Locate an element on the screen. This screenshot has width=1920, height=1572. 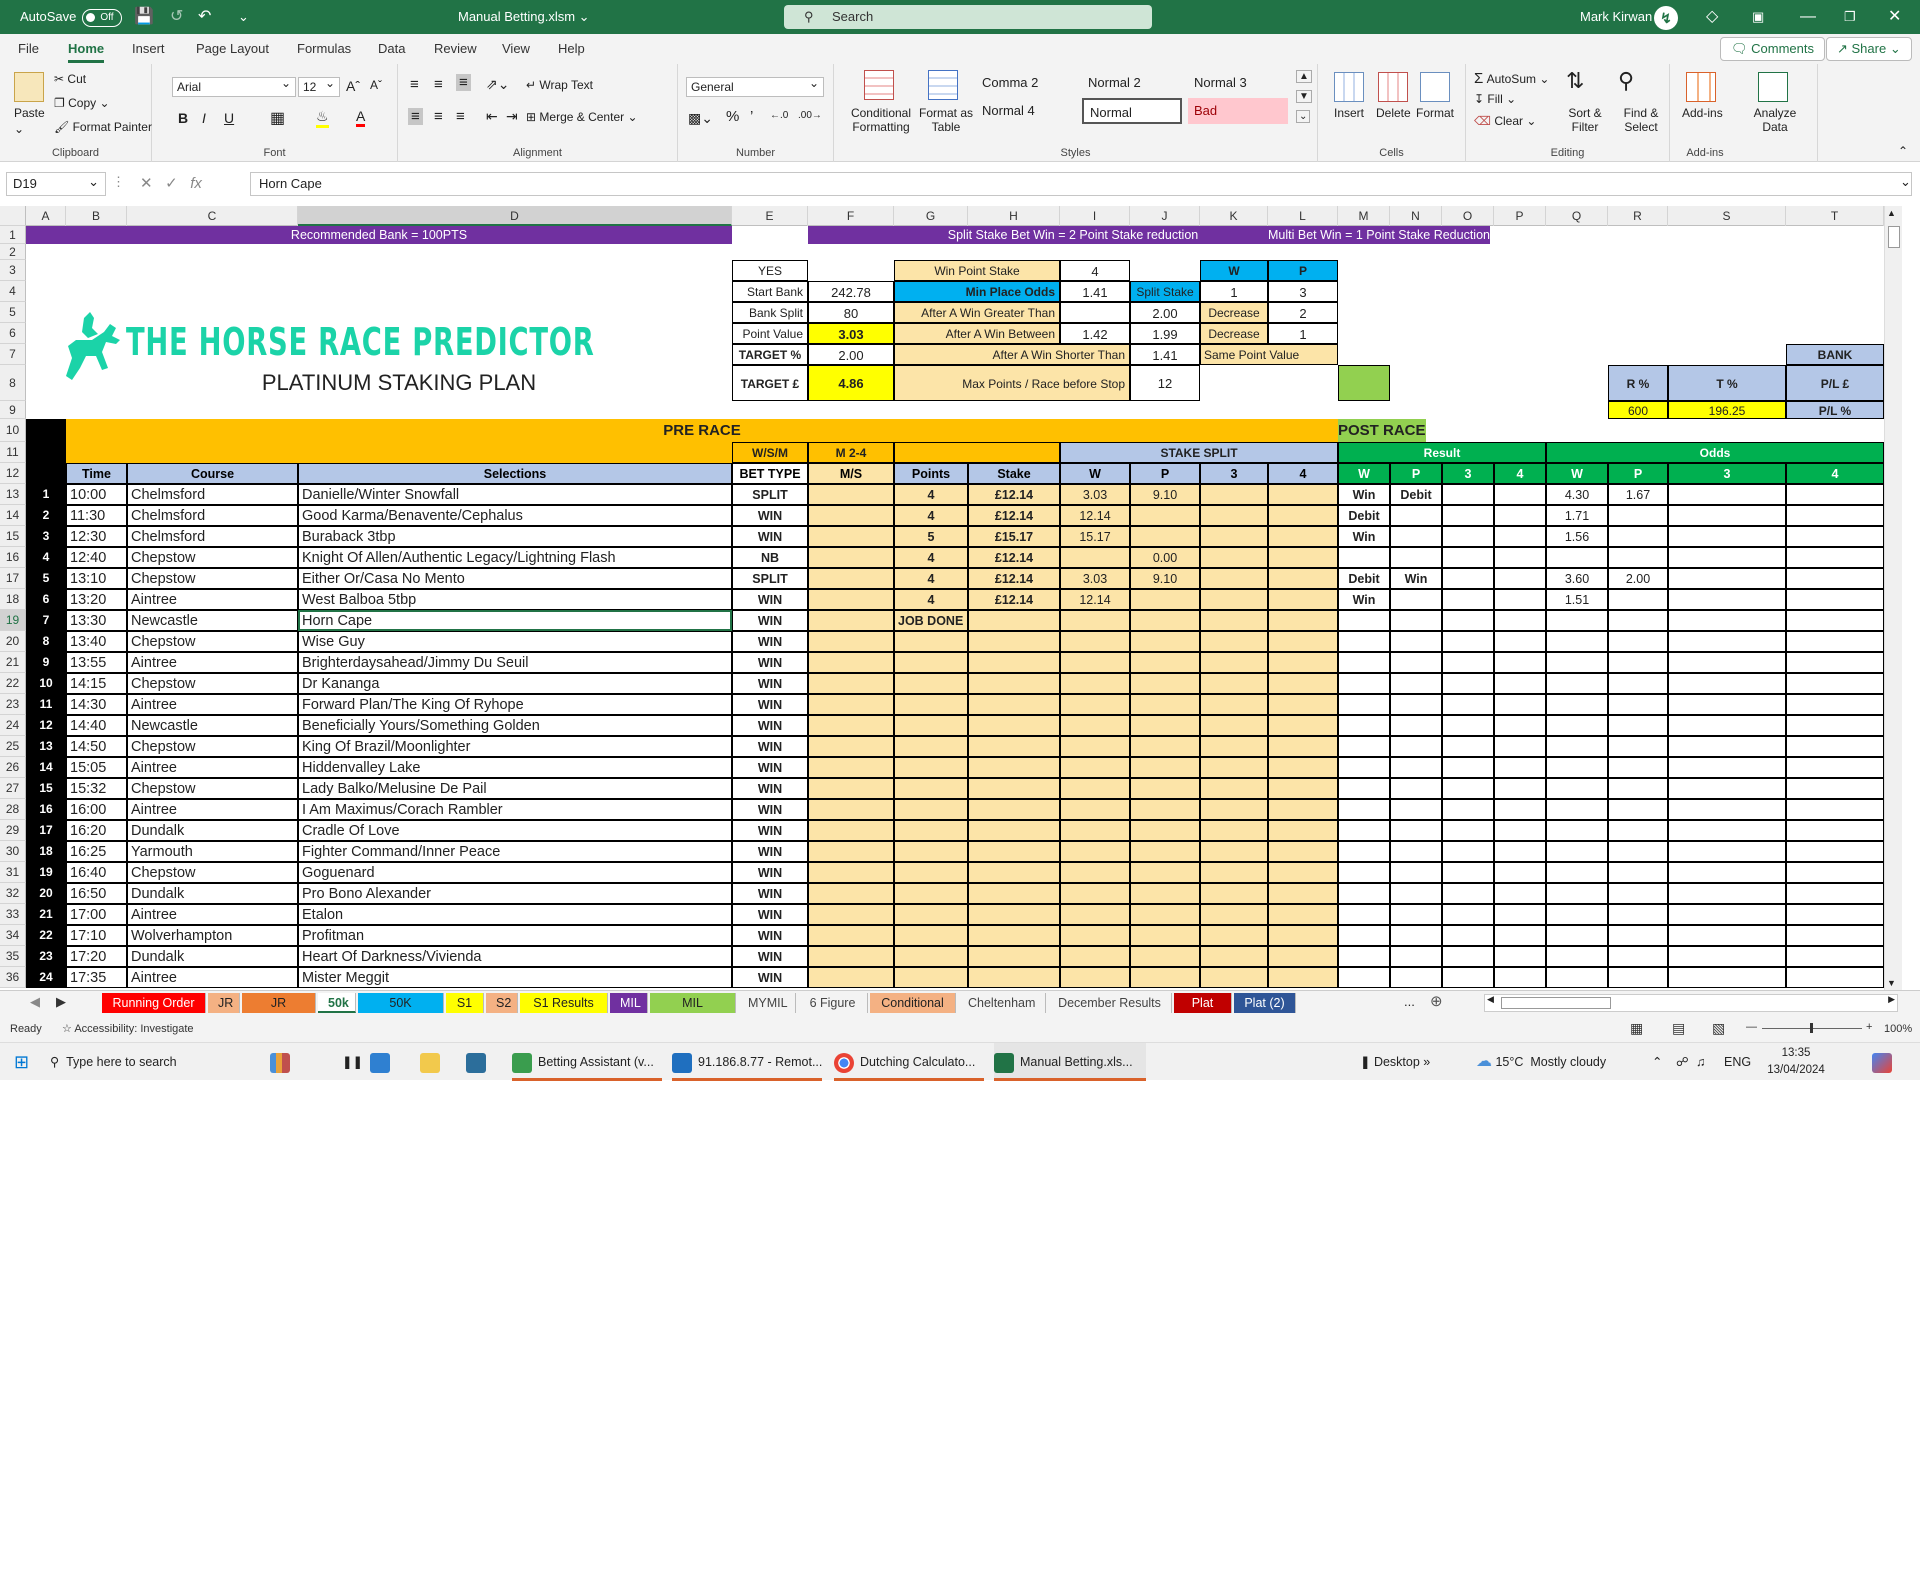
merge-center-button: ⊞ Merge & Center ⌄ is located at coordinates (582, 117).